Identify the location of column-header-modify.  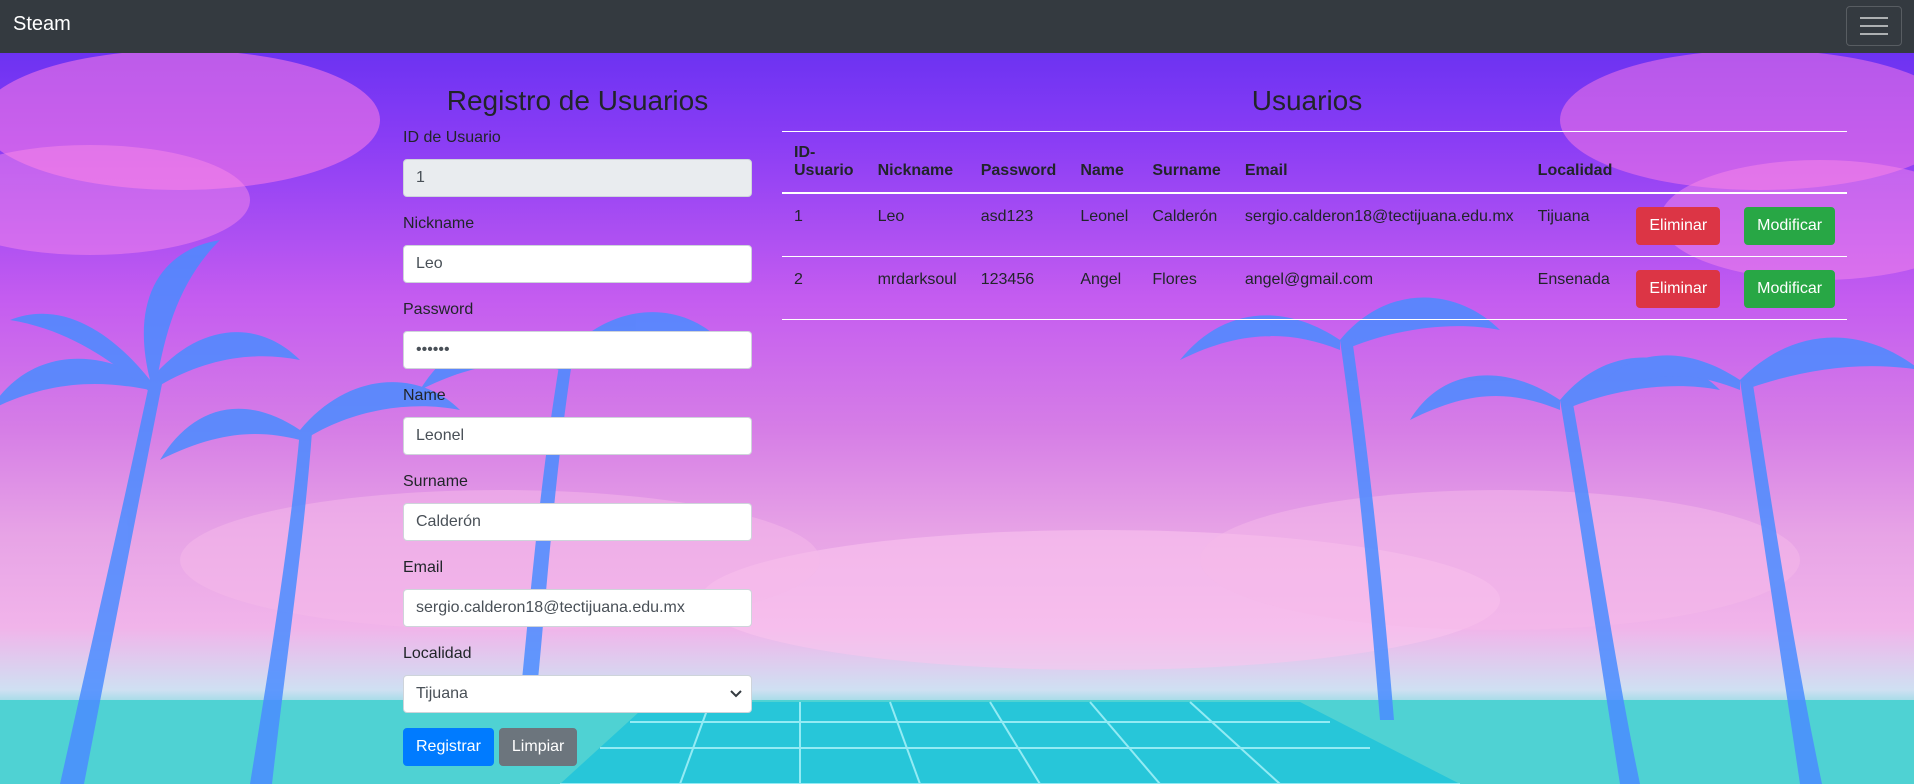
(1789, 163).